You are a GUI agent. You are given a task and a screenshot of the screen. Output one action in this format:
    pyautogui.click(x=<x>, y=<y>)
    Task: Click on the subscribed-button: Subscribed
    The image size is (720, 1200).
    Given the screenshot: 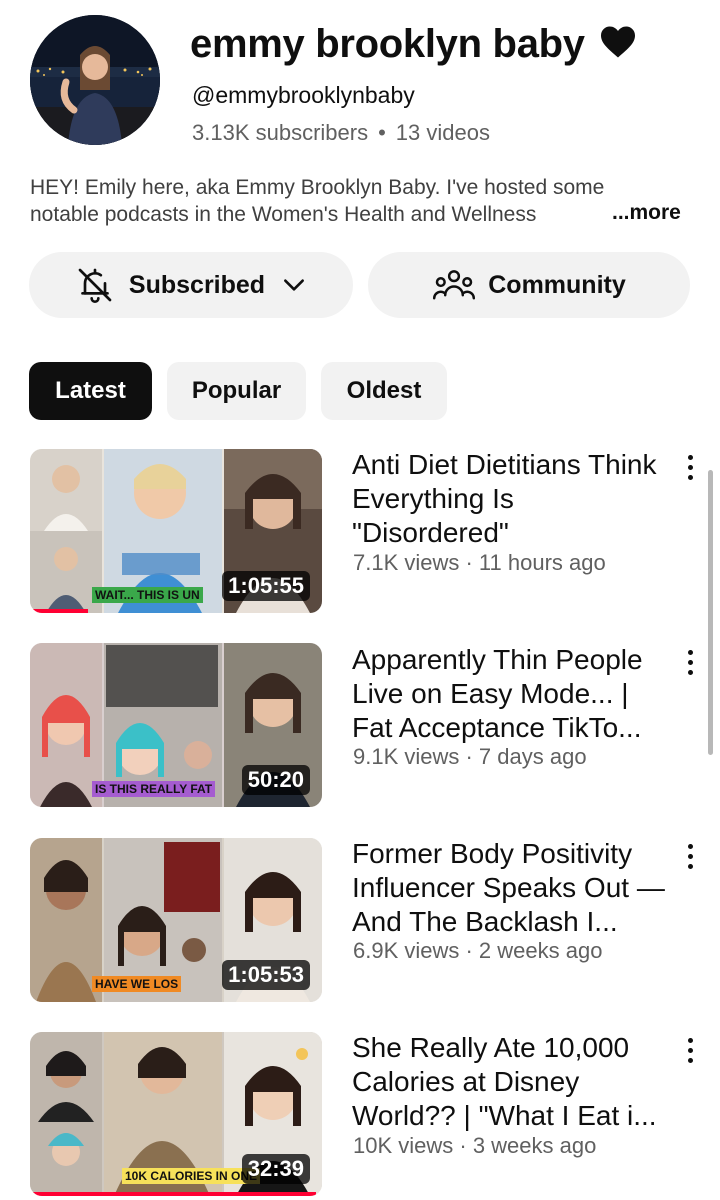 What is the action you would take?
    pyautogui.click(x=191, y=285)
    